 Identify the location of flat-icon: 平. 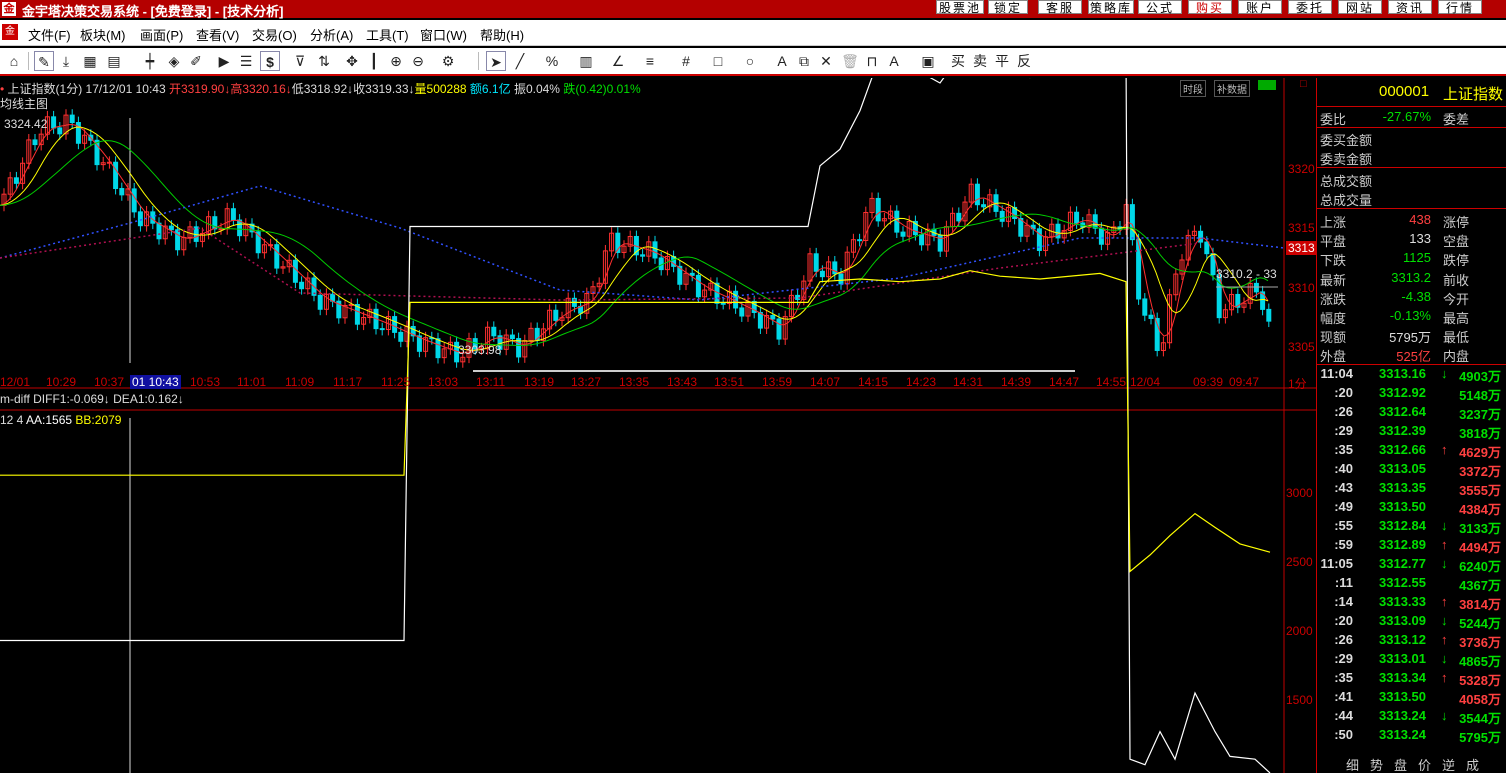
(1002, 61).